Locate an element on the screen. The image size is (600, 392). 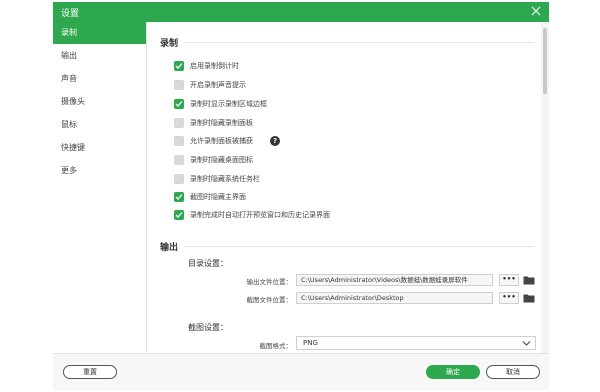
settings-sidebar: 录制 输出 声音 摄像头 鼠标 快捷键 更多 is located at coordinates (100, 187).